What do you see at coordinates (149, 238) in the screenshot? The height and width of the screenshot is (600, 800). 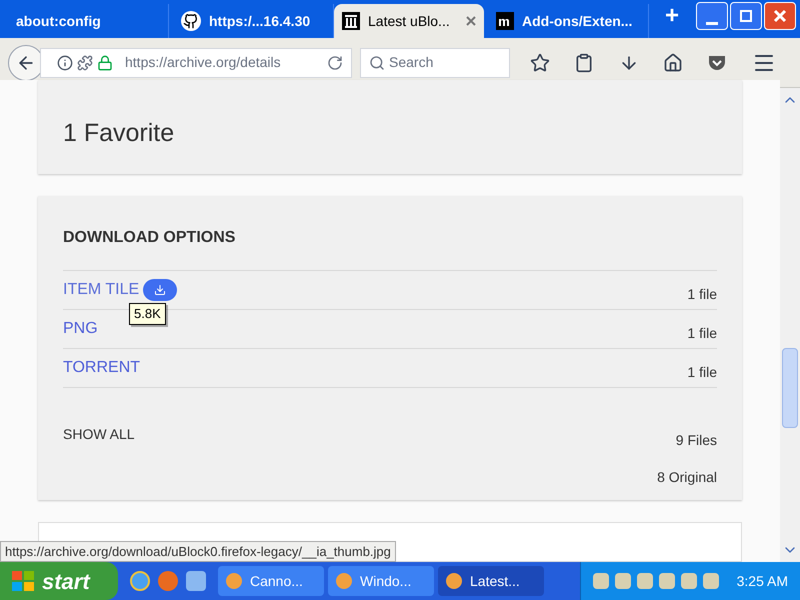 I see `section-title: DOWNLOAD OPTIONS` at bounding box center [149, 238].